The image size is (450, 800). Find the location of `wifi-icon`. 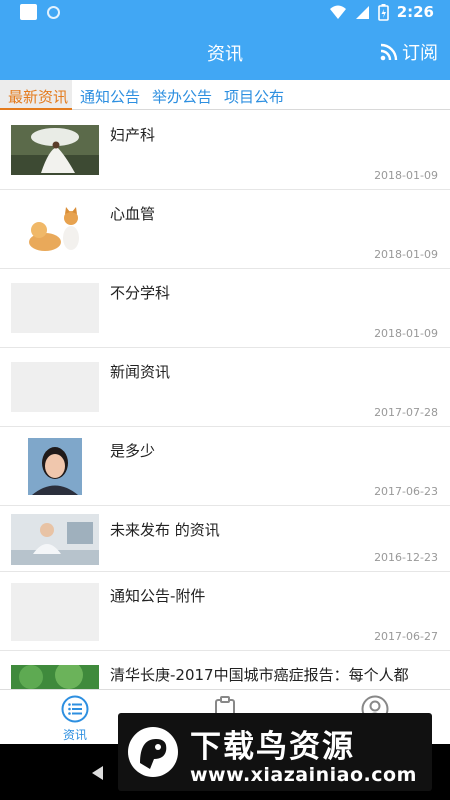

wifi-icon is located at coordinates (337, 12).